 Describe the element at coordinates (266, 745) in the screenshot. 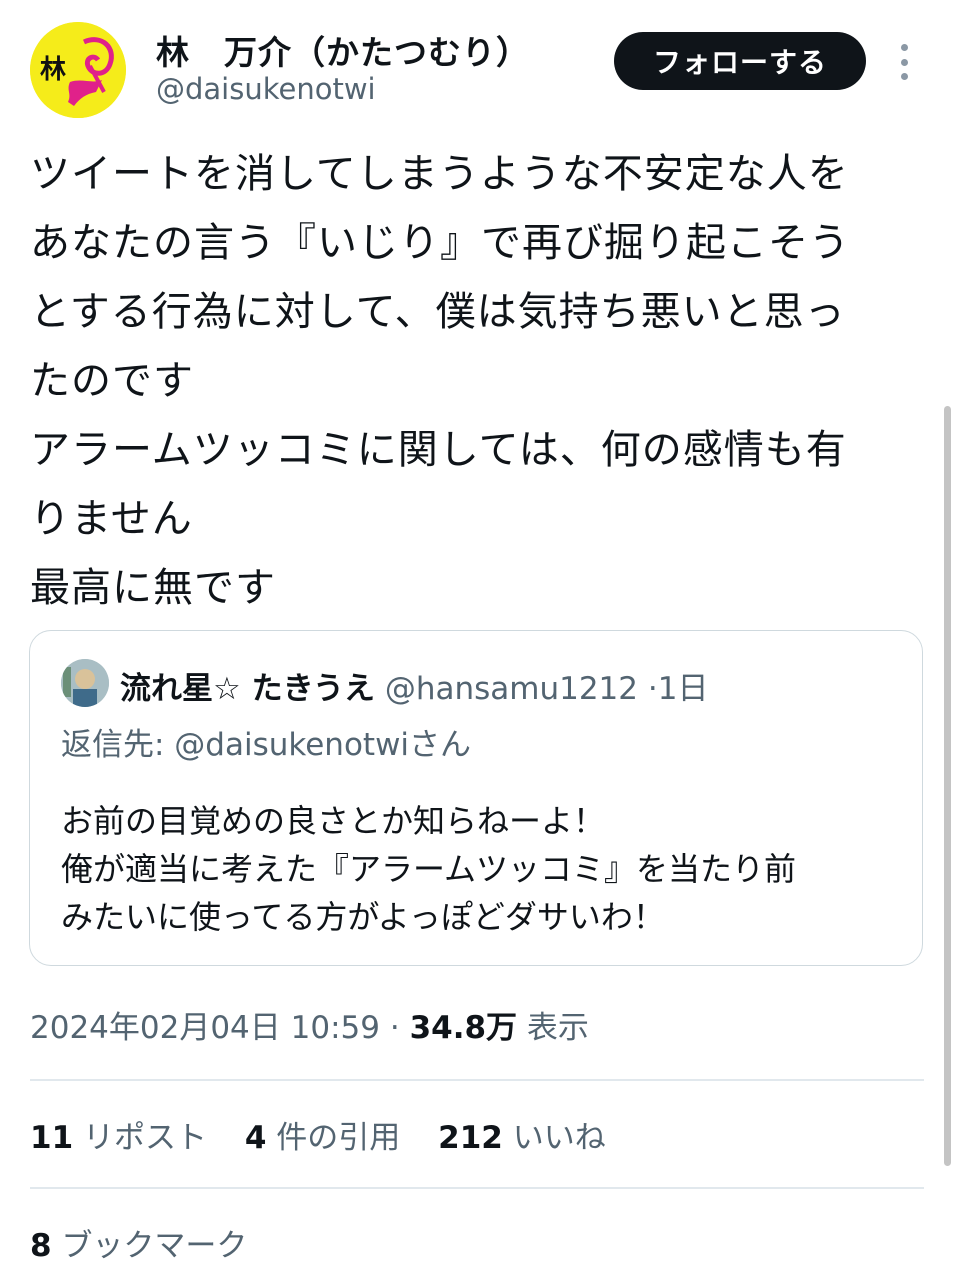

I see `reply-to-label: 返信先: @daisukenotwiさん` at that location.